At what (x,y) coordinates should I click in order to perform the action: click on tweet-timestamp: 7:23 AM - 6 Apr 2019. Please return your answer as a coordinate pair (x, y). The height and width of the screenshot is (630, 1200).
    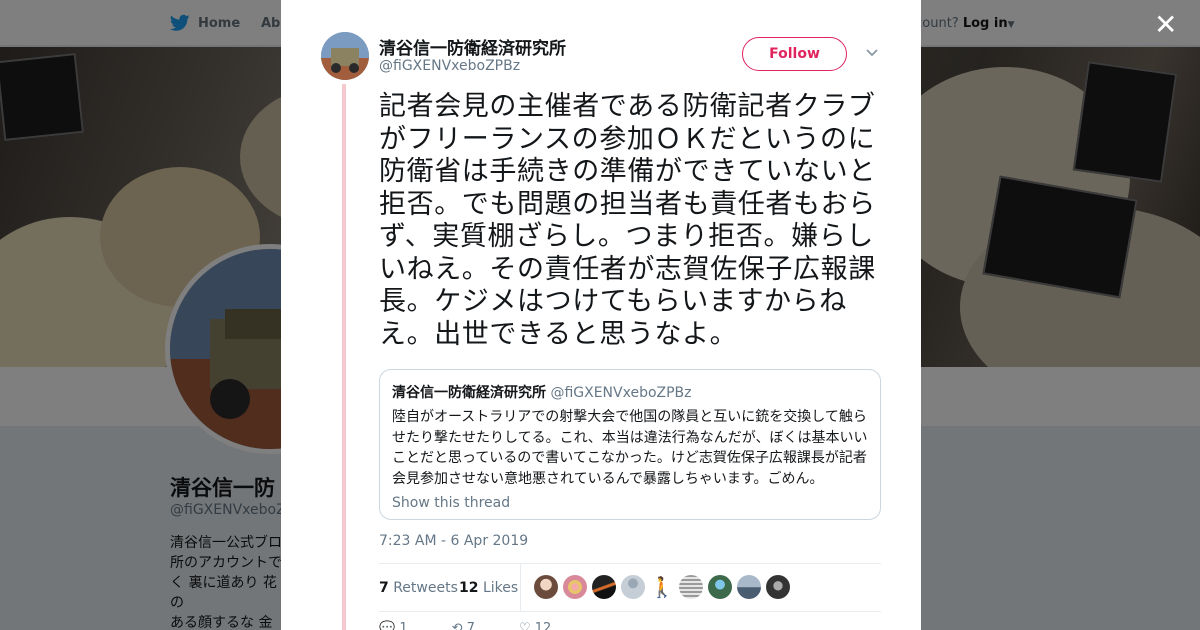
    Looking at the image, I should click on (453, 541).